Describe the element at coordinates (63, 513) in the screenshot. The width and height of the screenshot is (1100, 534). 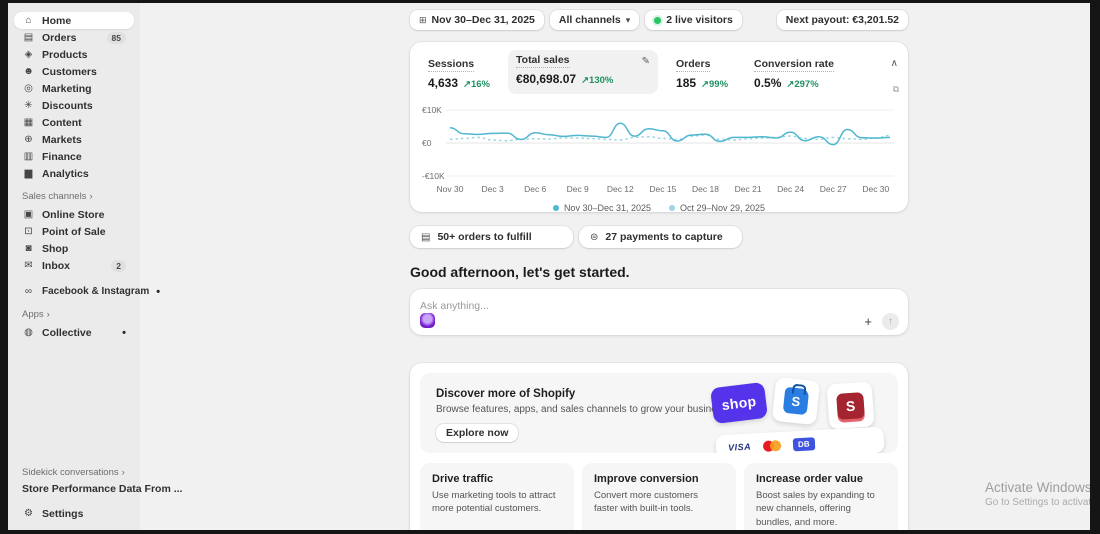
I see `sidebar-item-label: Settings` at that location.